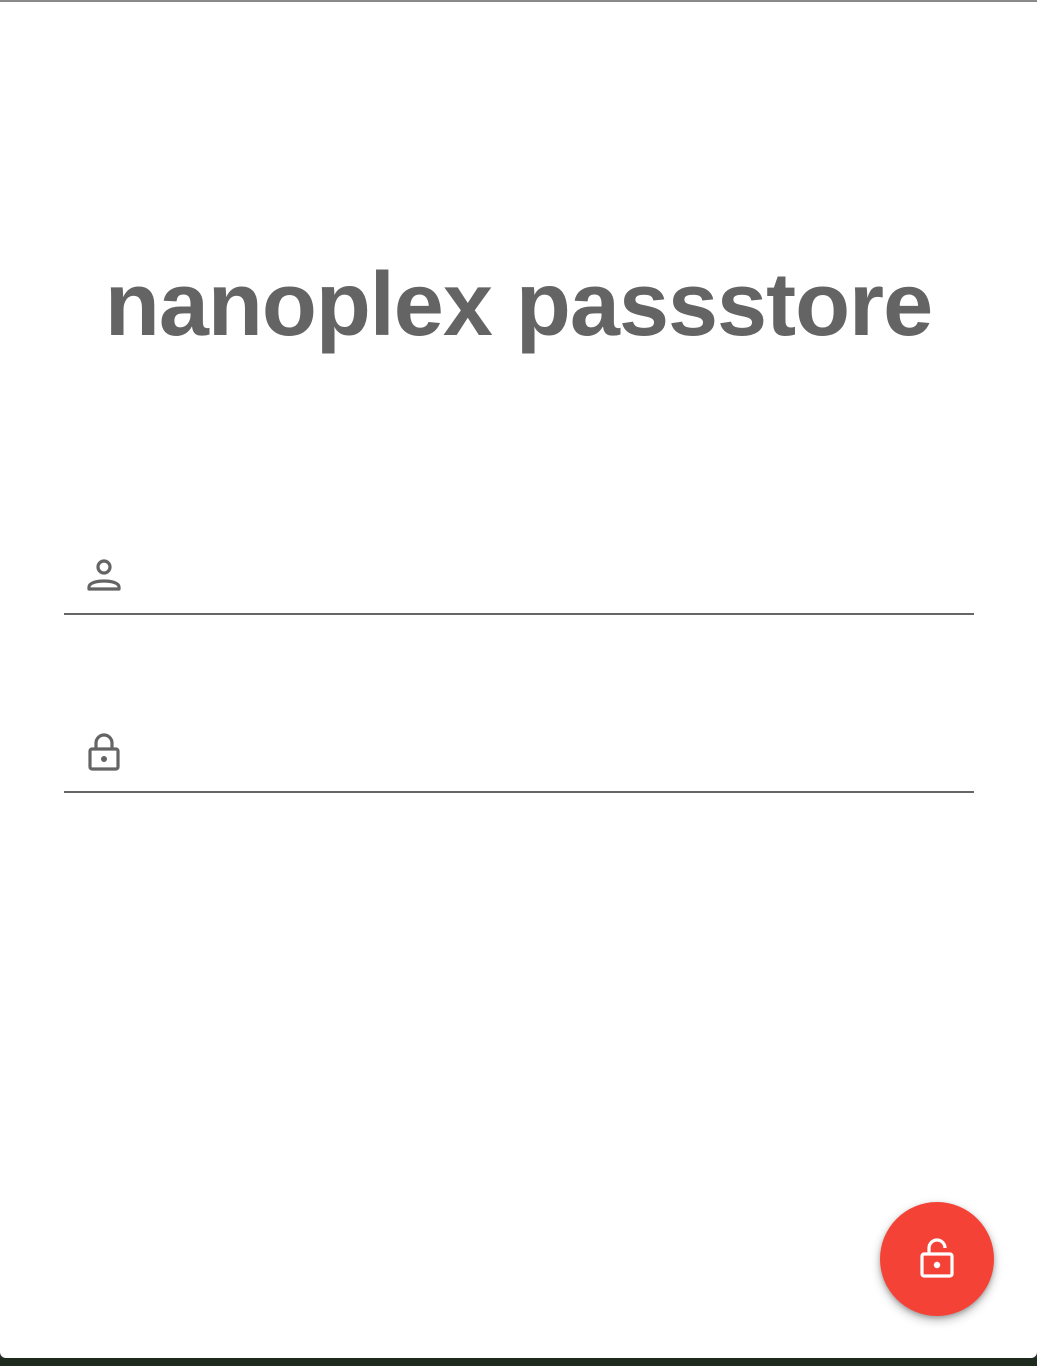 The width and height of the screenshot is (1037, 1366). Describe the element at coordinates (104, 575) in the screenshot. I see `person-icon` at that location.